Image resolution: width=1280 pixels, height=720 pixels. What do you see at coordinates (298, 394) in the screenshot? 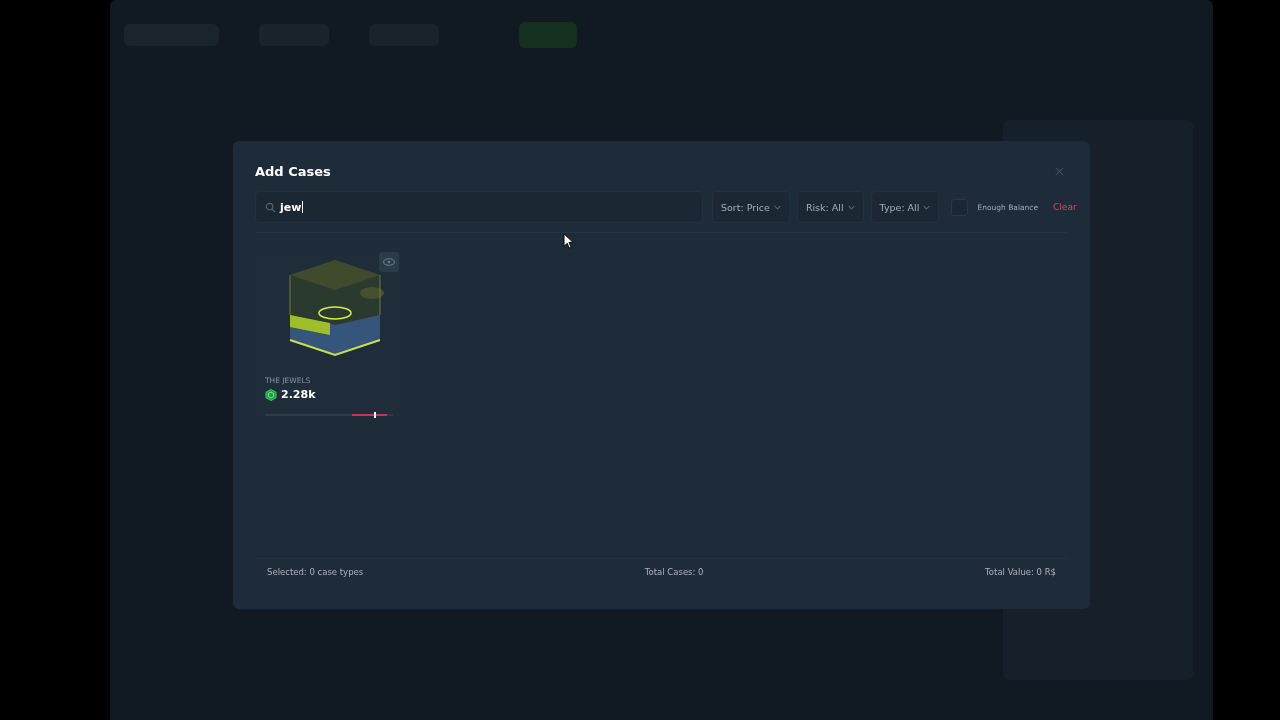
I see `case-price: 2.28k` at bounding box center [298, 394].